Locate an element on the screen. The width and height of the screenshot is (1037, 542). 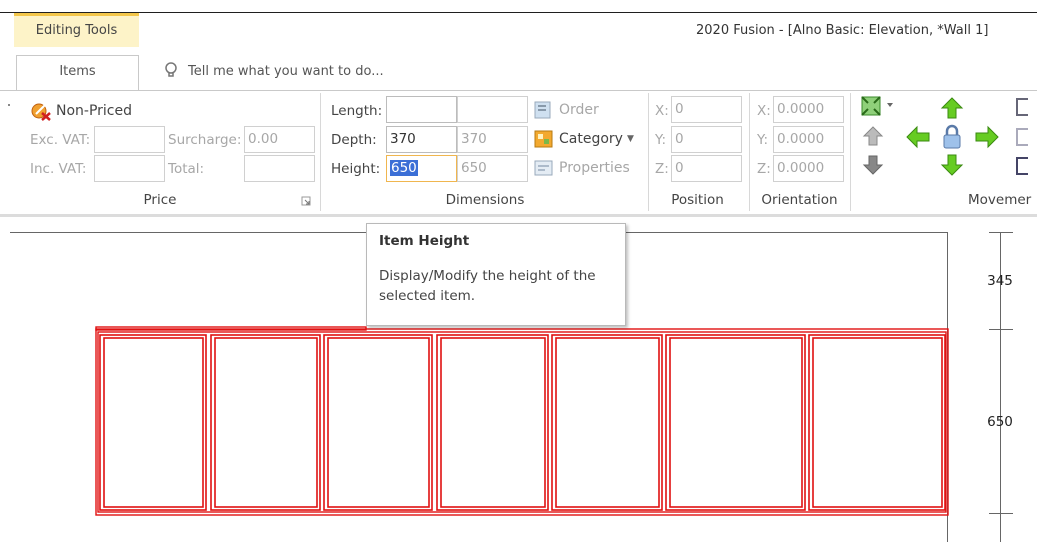
surcharge-field: 0.00 is located at coordinates (279, 139).